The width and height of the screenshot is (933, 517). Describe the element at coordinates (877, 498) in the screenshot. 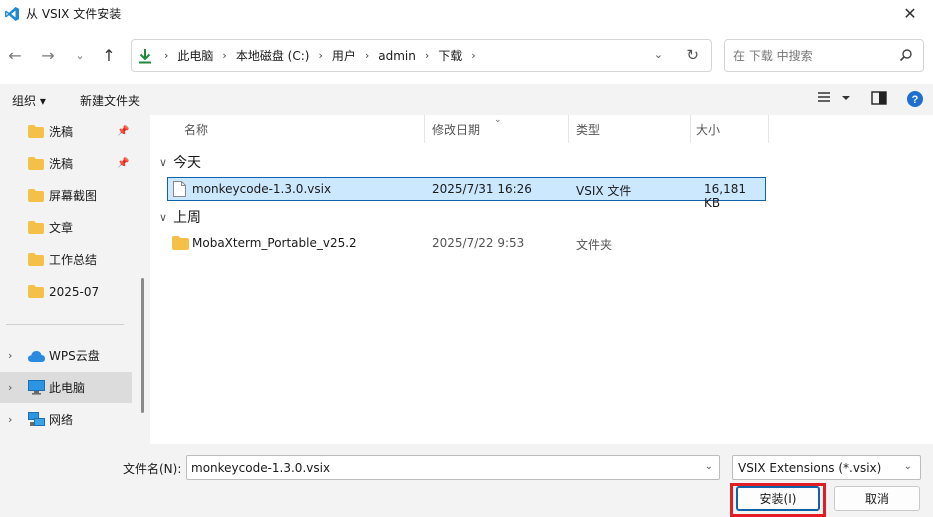

I see `cancel-button: 取消` at that location.